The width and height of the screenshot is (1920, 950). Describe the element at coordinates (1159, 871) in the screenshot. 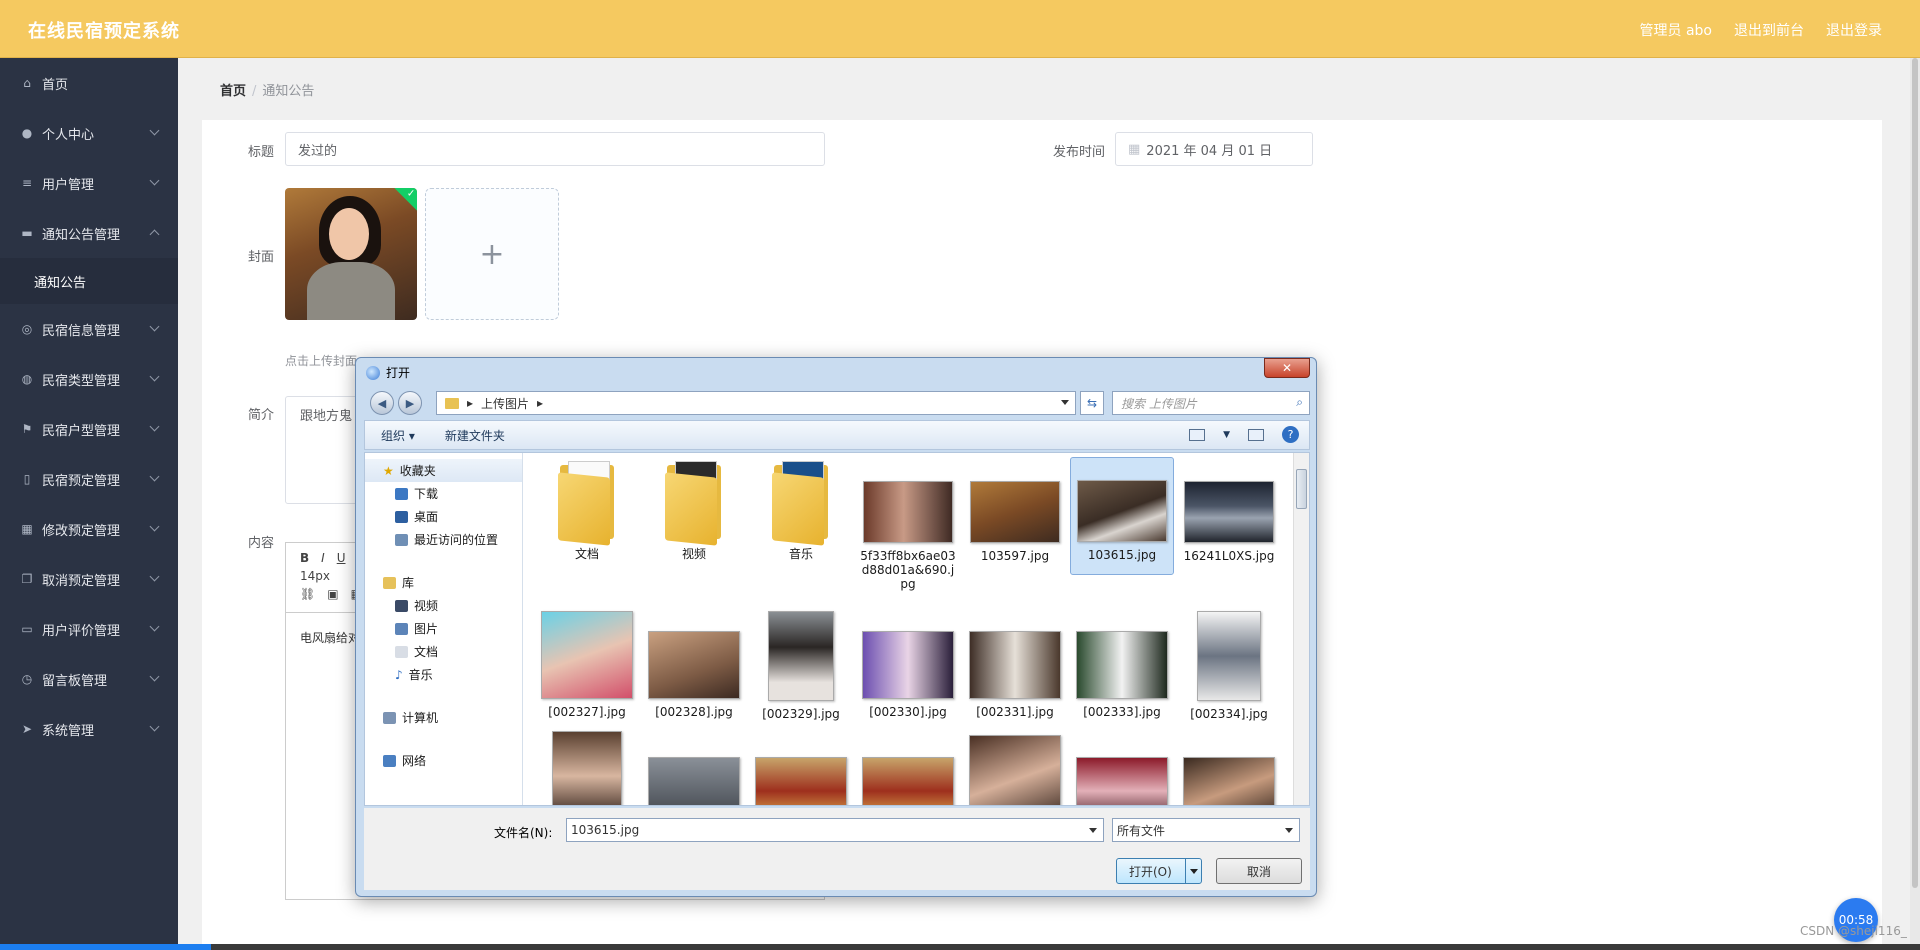

I see `open-button: 打开(O)` at that location.